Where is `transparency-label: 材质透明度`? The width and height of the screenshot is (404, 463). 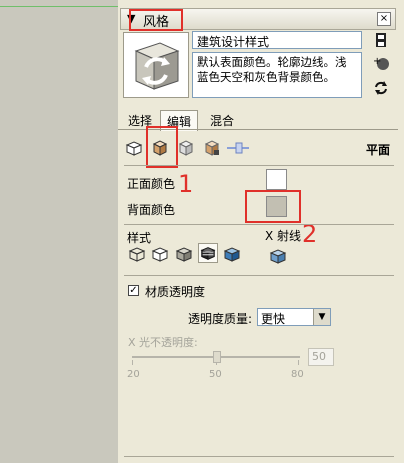 transparency-label: 材质透明度 is located at coordinates (175, 292).